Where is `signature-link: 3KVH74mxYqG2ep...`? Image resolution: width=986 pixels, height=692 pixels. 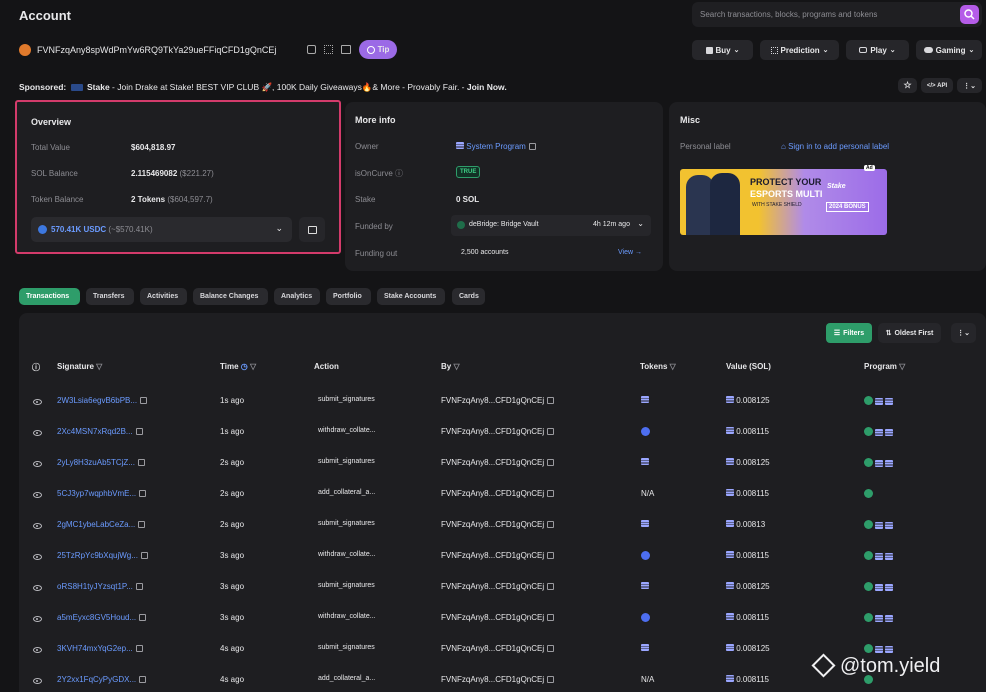
signature-link: 3KVH74mxYqG2ep... is located at coordinates (100, 648).